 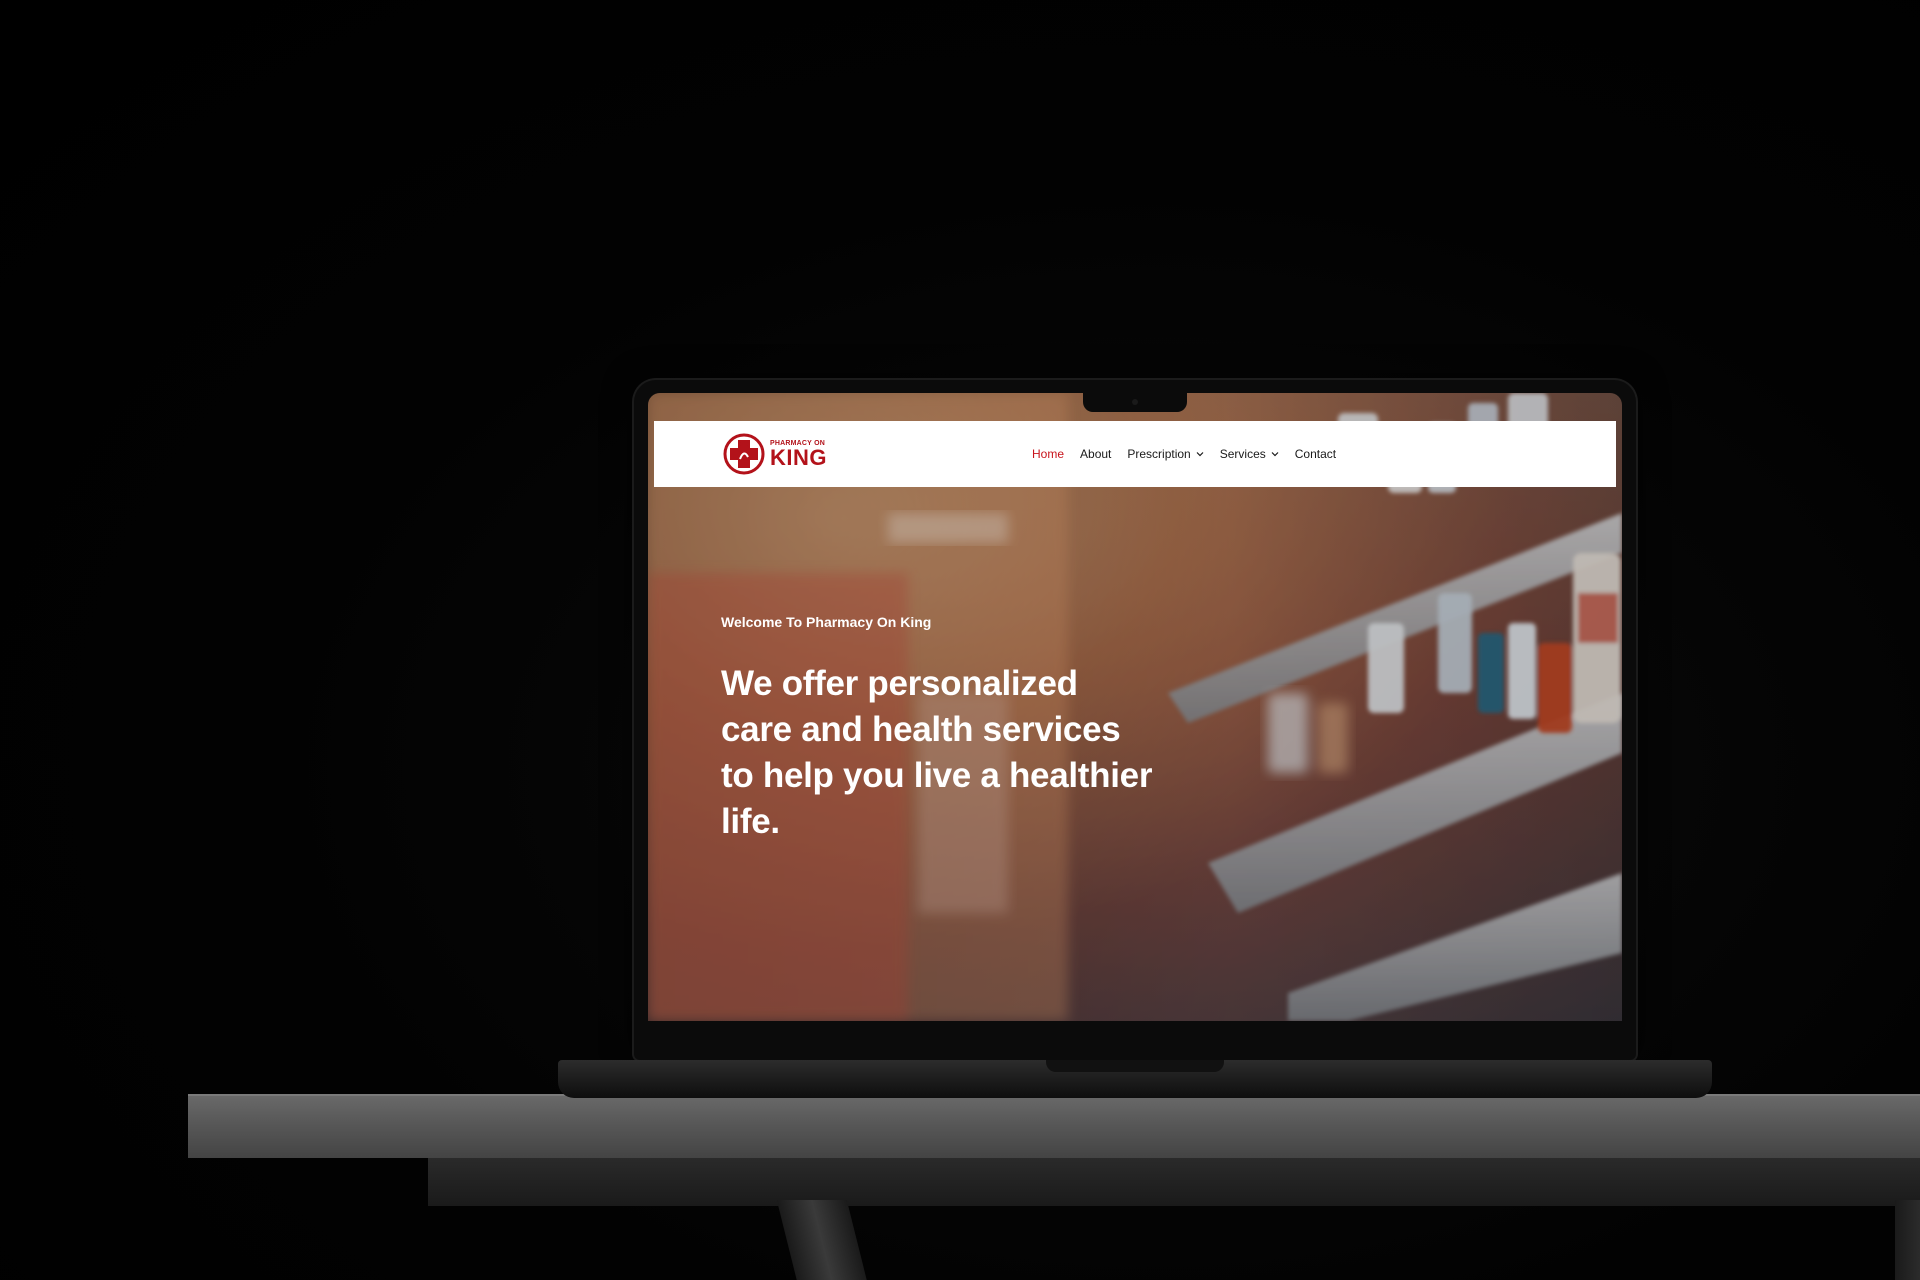 I want to click on nav-item-label: Prescription, so click(x=1159, y=454).